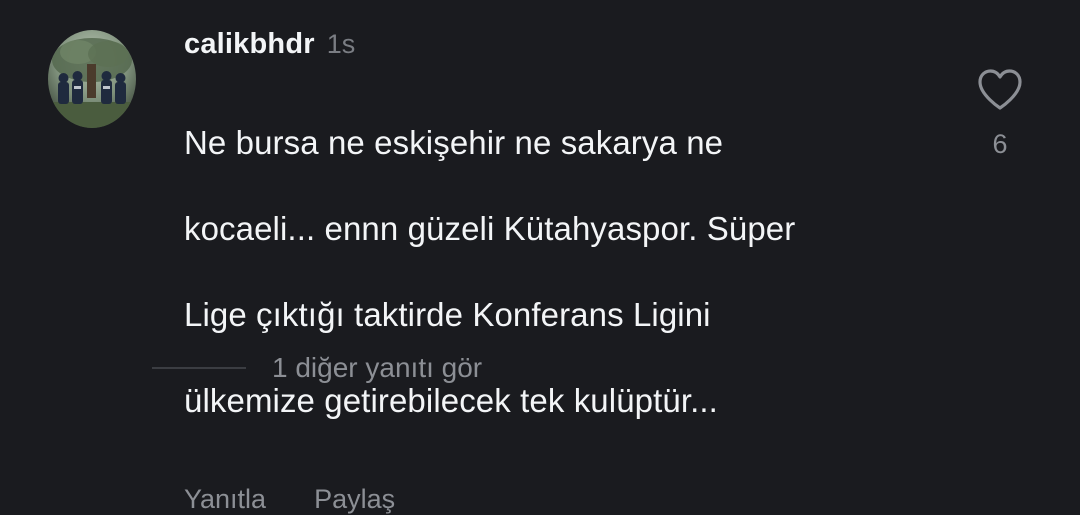 Image resolution: width=1080 pixels, height=515 pixels. What do you see at coordinates (249, 44) in the screenshot?
I see `username: calikbhdr` at bounding box center [249, 44].